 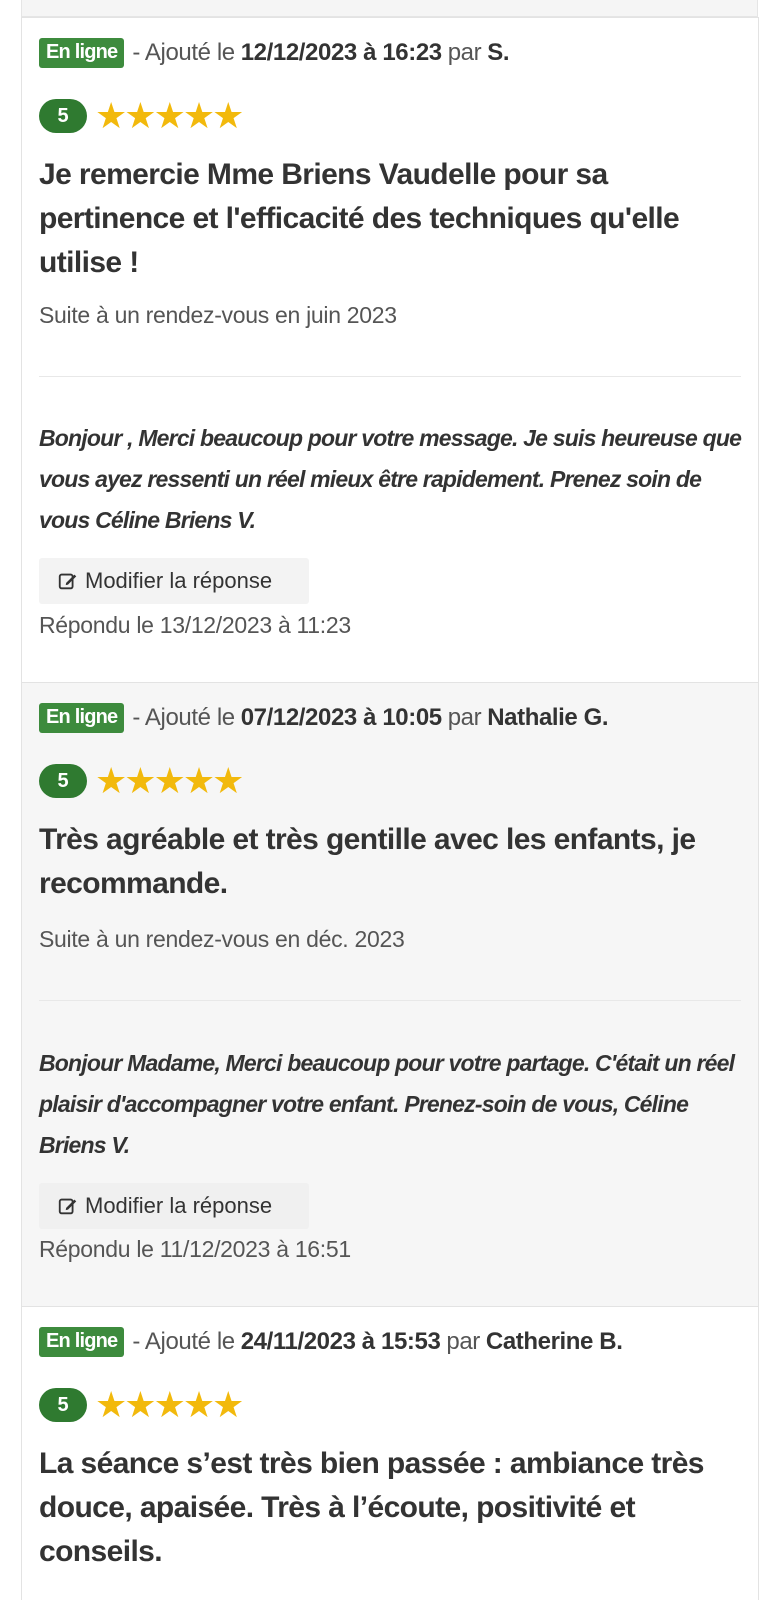 I want to click on review-date: 07/12/2023 à 10:05, so click(x=341, y=717).